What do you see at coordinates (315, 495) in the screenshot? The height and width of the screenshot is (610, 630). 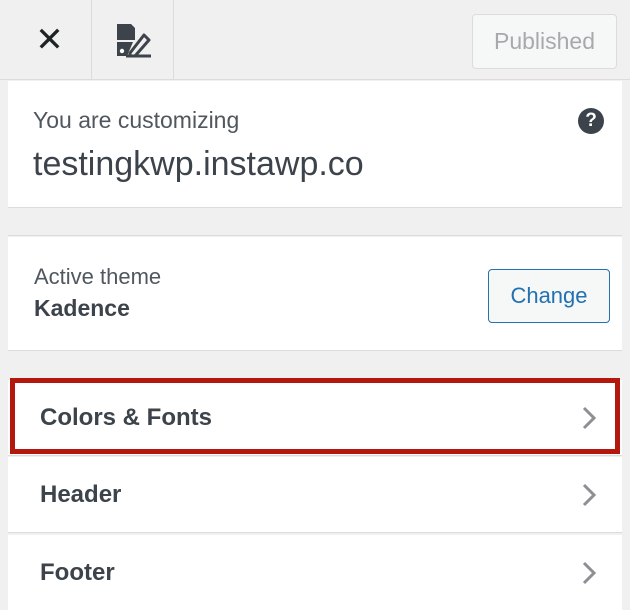 I see `section-header: Header` at bounding box center [315, 495].